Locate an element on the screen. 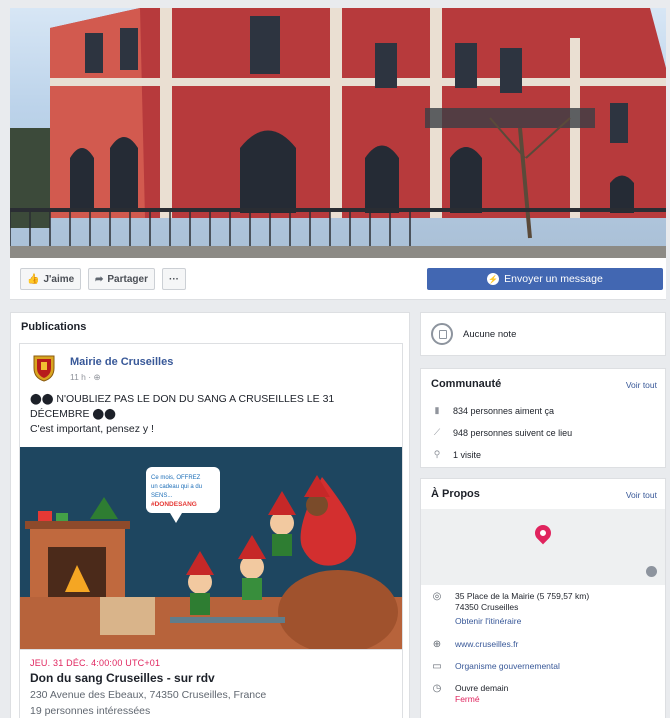  community-see-all-link: Voir tout is located at coordinates (641, 385).